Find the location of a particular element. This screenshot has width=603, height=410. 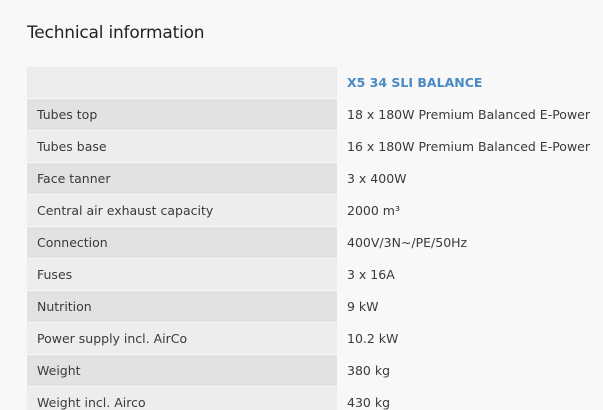

row-value: 400V/3N~/PE/50Hz is located at coordinates (470, 242).